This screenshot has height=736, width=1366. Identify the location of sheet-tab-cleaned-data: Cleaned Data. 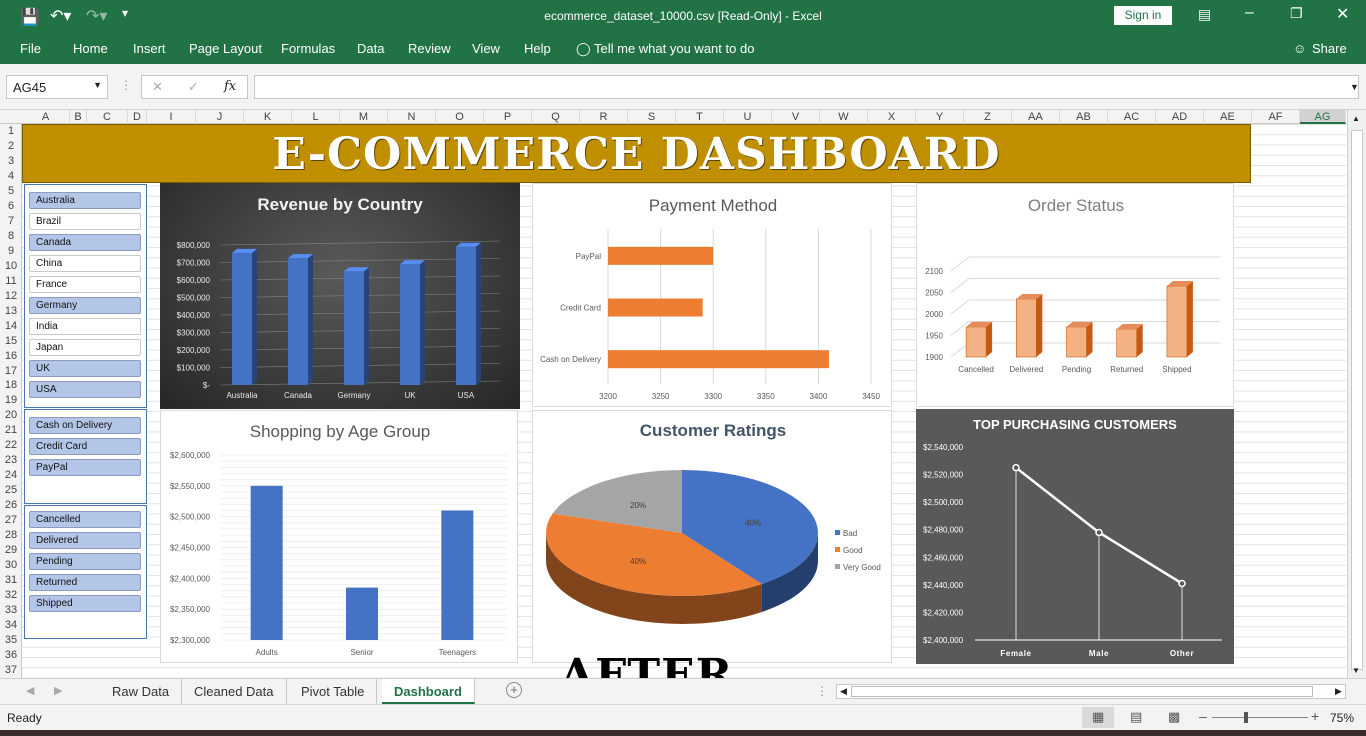
(234, 691).